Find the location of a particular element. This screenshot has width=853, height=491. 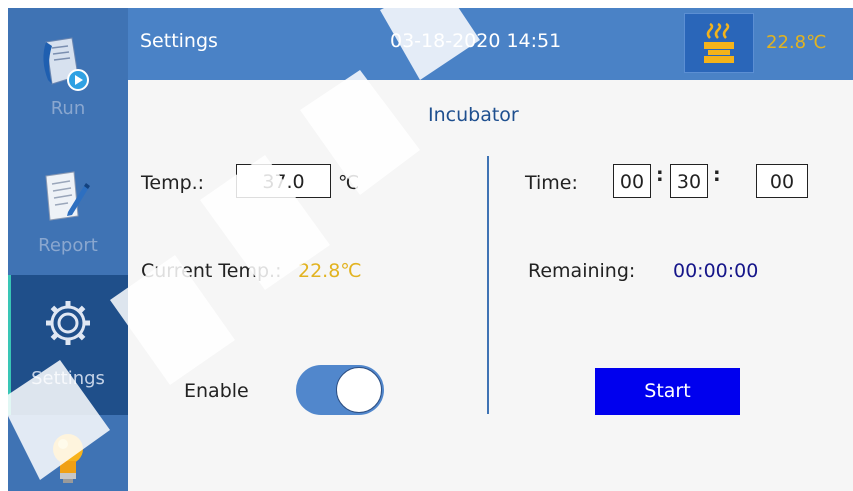

page-title: Settings is located at coordinates (179, 41).